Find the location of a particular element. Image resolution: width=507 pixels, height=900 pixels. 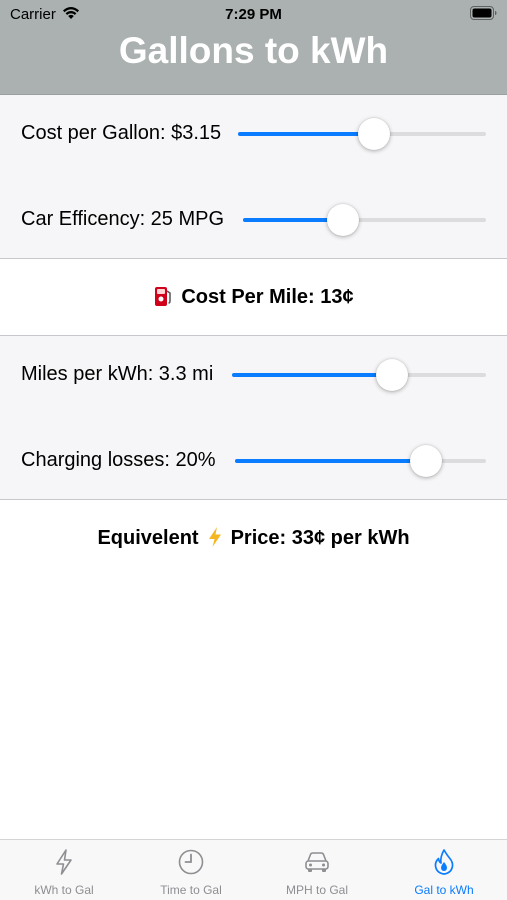

lightning-icon is located at coordinates (214, 537).